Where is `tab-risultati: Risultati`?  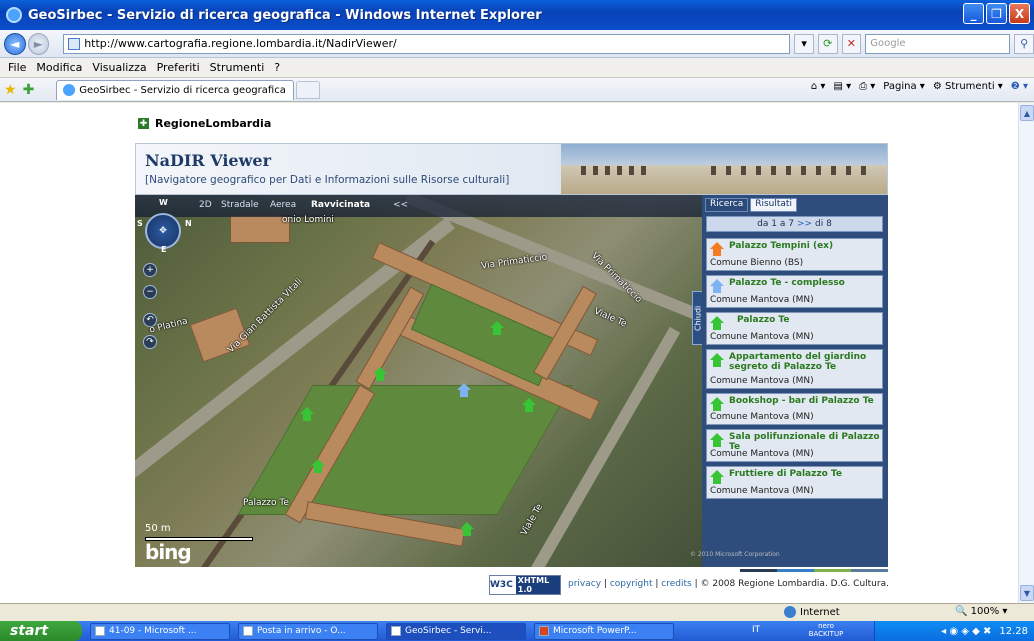
tab-risultati: Risultati is located at coordinates (773, 205).